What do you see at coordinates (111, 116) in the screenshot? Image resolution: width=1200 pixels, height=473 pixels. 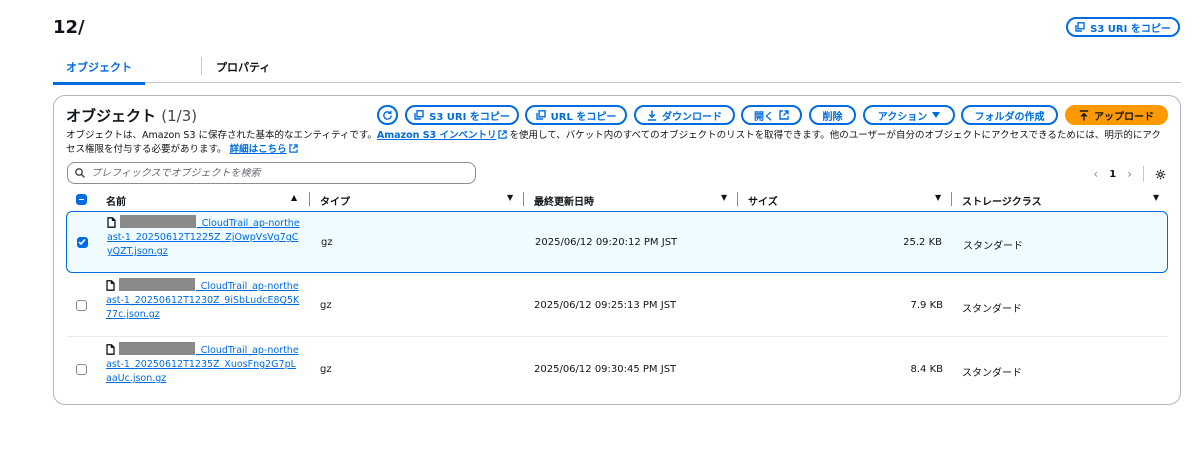 I see `objects-title-text: オブジェクト` at bounding box center [111, 116].